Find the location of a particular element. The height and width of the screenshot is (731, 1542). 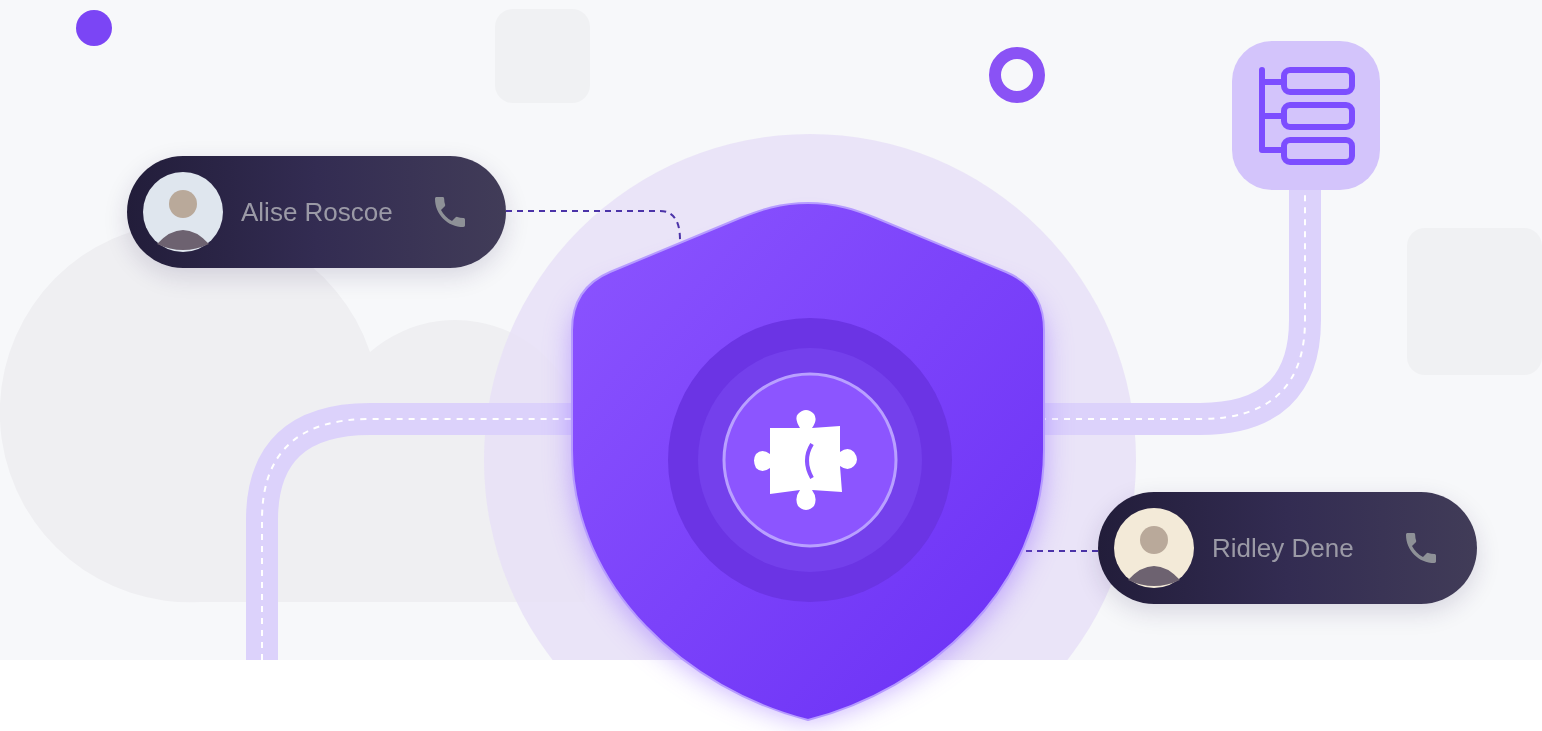

contact-name: Alise Roscoe is located at coordinates (317, 212).